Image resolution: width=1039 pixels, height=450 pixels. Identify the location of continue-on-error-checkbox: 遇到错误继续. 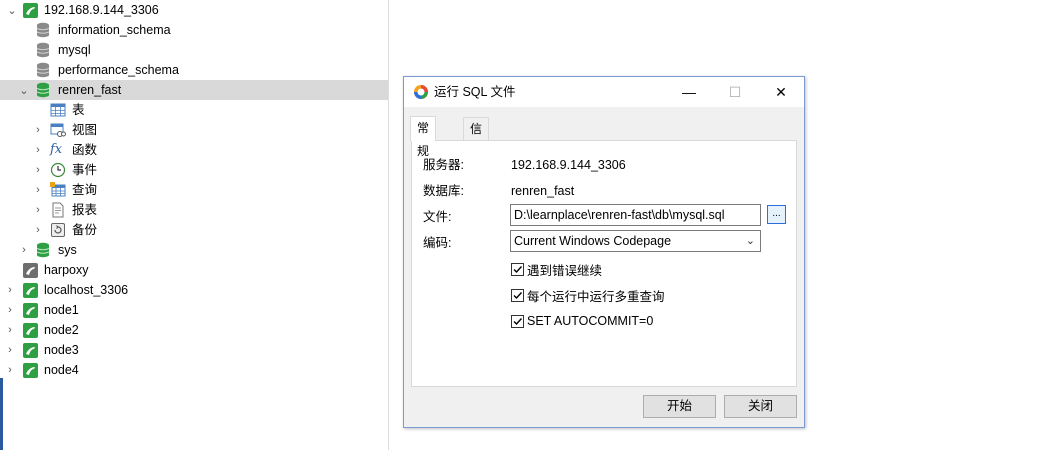
(557, 269).